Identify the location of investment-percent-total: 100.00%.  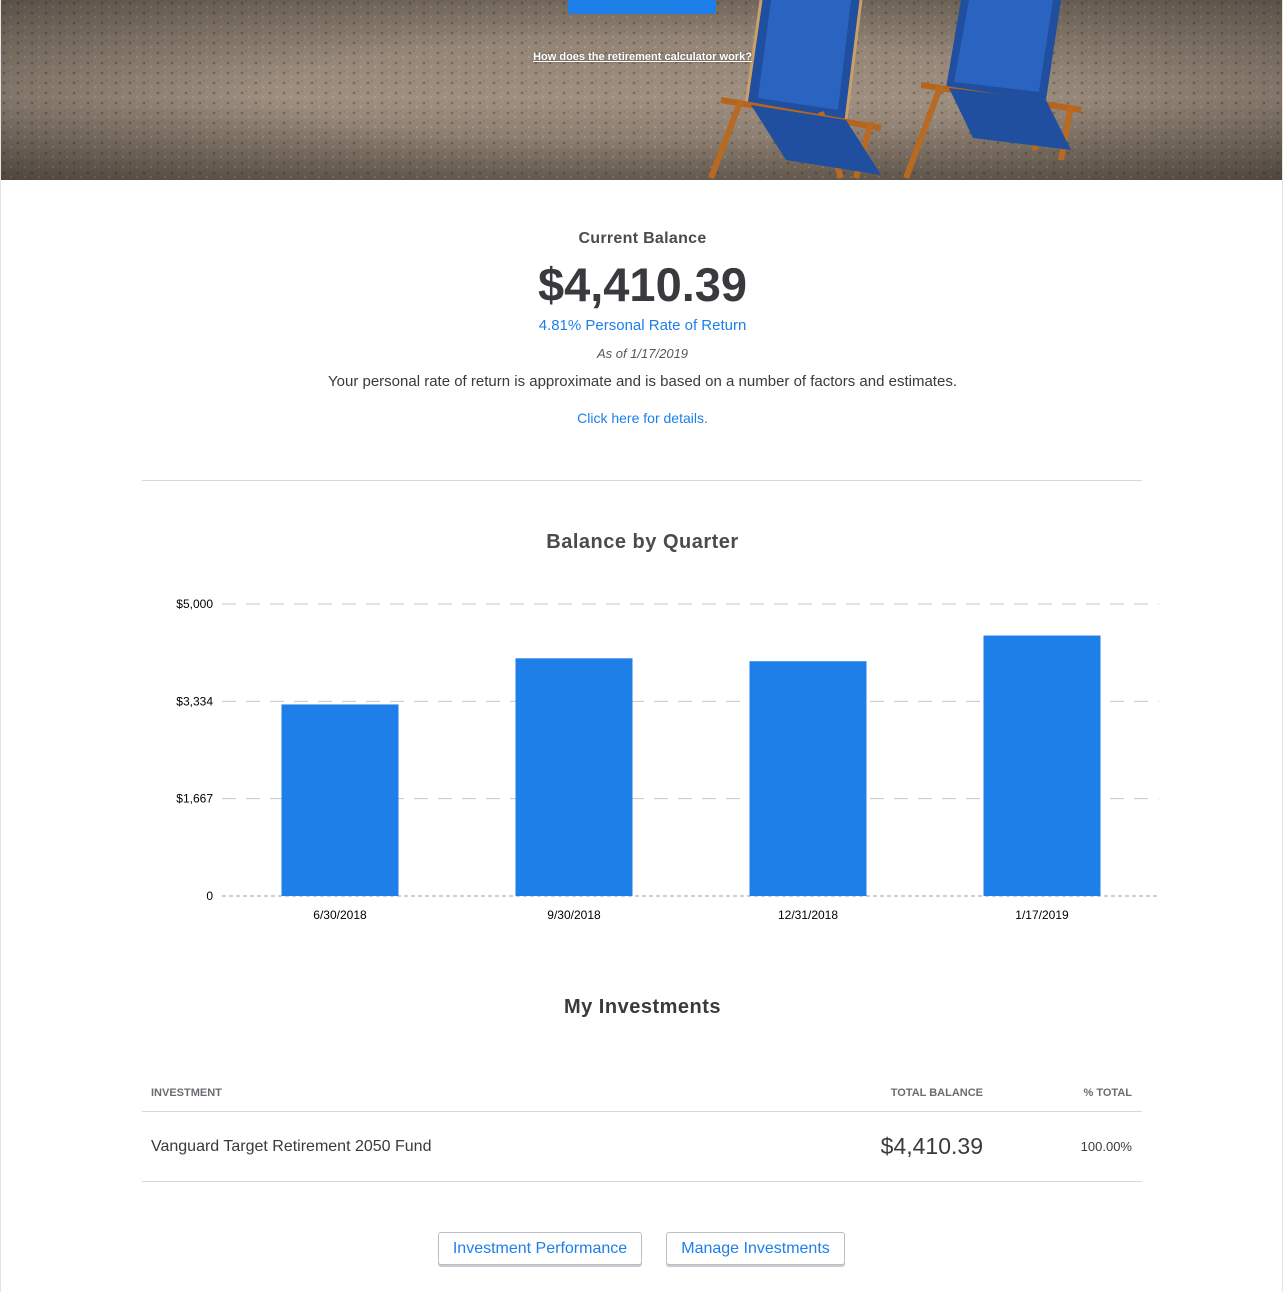
(1106, 1146).